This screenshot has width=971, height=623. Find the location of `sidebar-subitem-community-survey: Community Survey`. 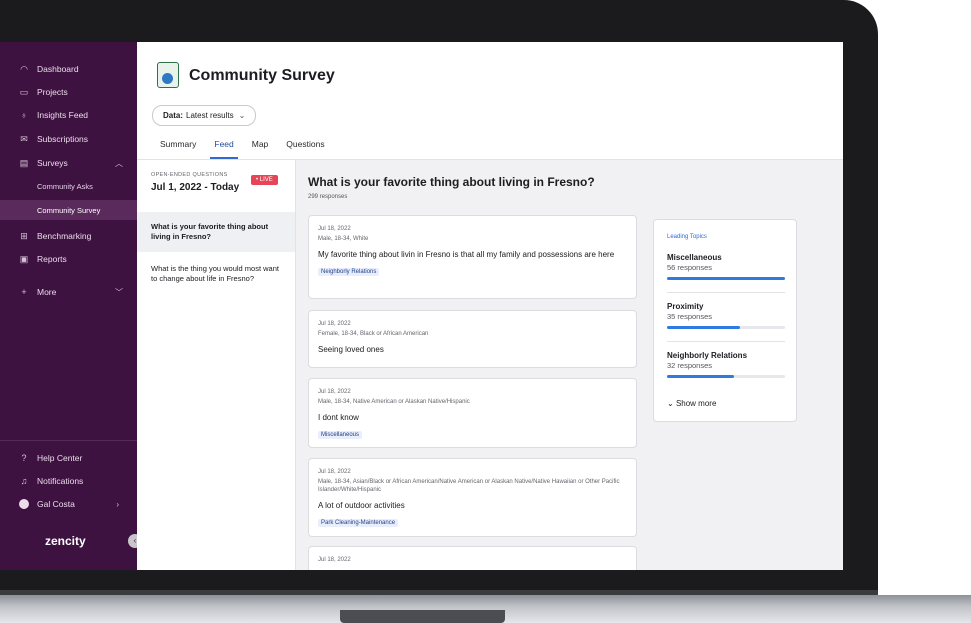

sidebar-subitem-community-survey: Community Survey is located at coordinates (68, 210).